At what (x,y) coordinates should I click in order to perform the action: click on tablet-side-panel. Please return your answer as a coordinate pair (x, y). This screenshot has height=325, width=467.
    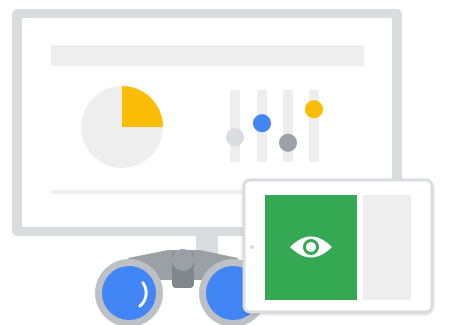
    Looking at the image, I should click on (387, 247).